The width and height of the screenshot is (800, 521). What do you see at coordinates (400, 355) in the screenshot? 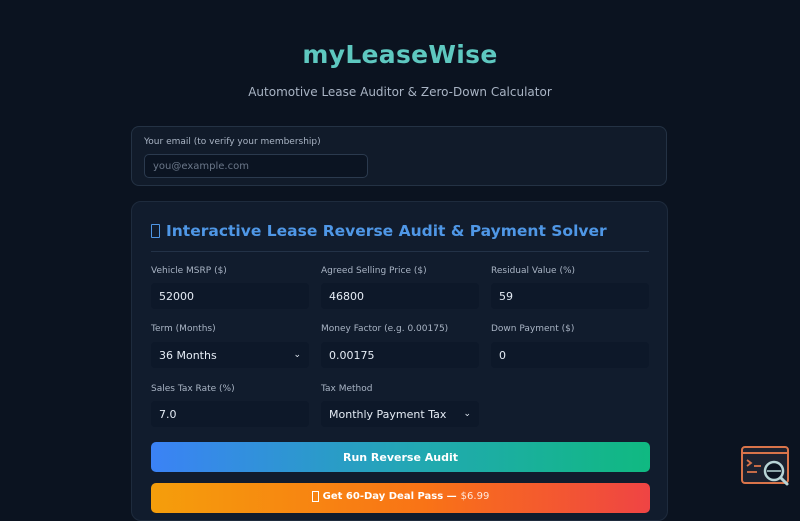
I see `money-factor-input` at bounding box center [400, 355].